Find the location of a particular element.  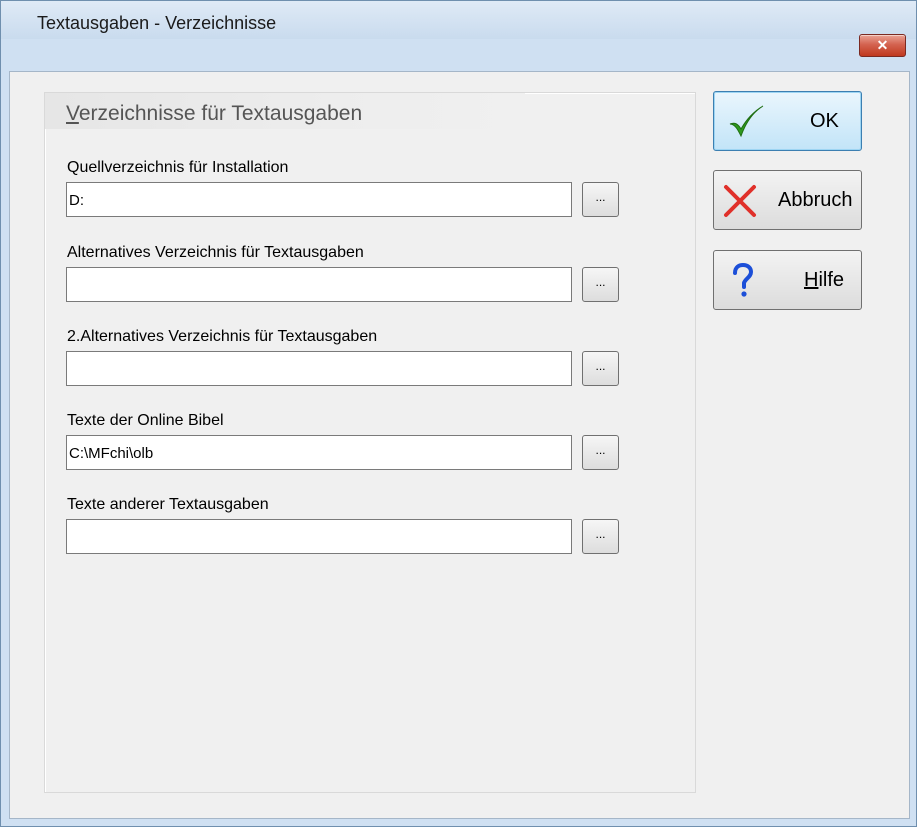

group-title-rest: erzeichnisse für Textausgaben is located at coordinates (220, 113).